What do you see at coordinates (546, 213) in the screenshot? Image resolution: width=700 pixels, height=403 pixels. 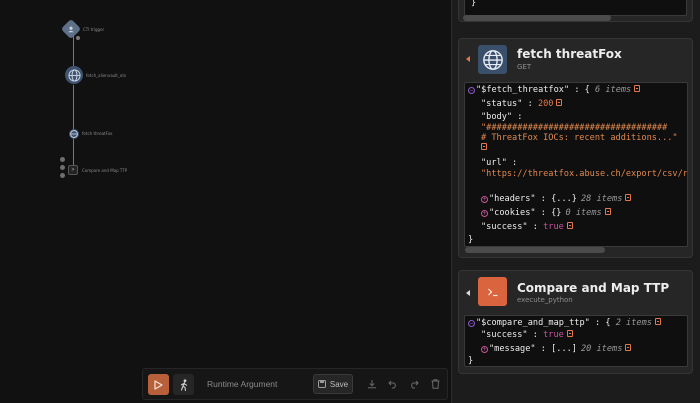 I see `json-cookies-line: + "cookies" : {} 0 items` at bounding box center [546, 213].